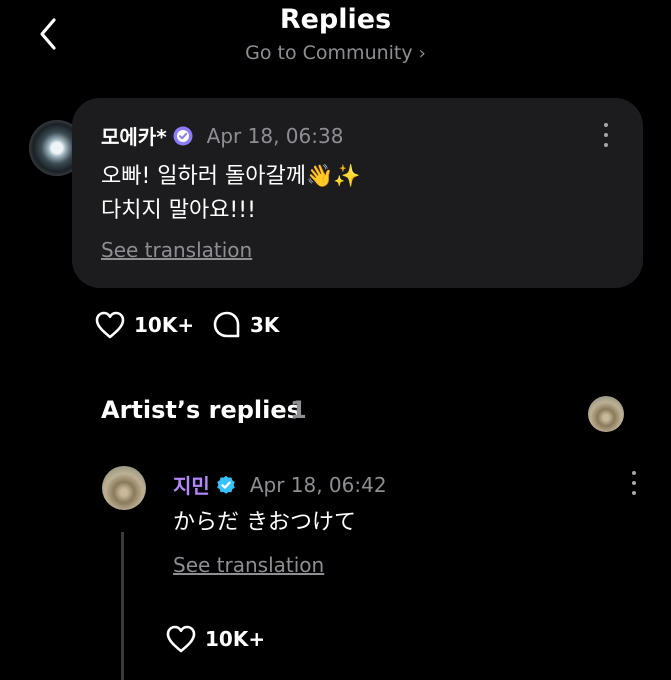 The height and width of the screenshot is (680, 671). I want to click on go-to-community-label: Go to Community, so click(329, 53).